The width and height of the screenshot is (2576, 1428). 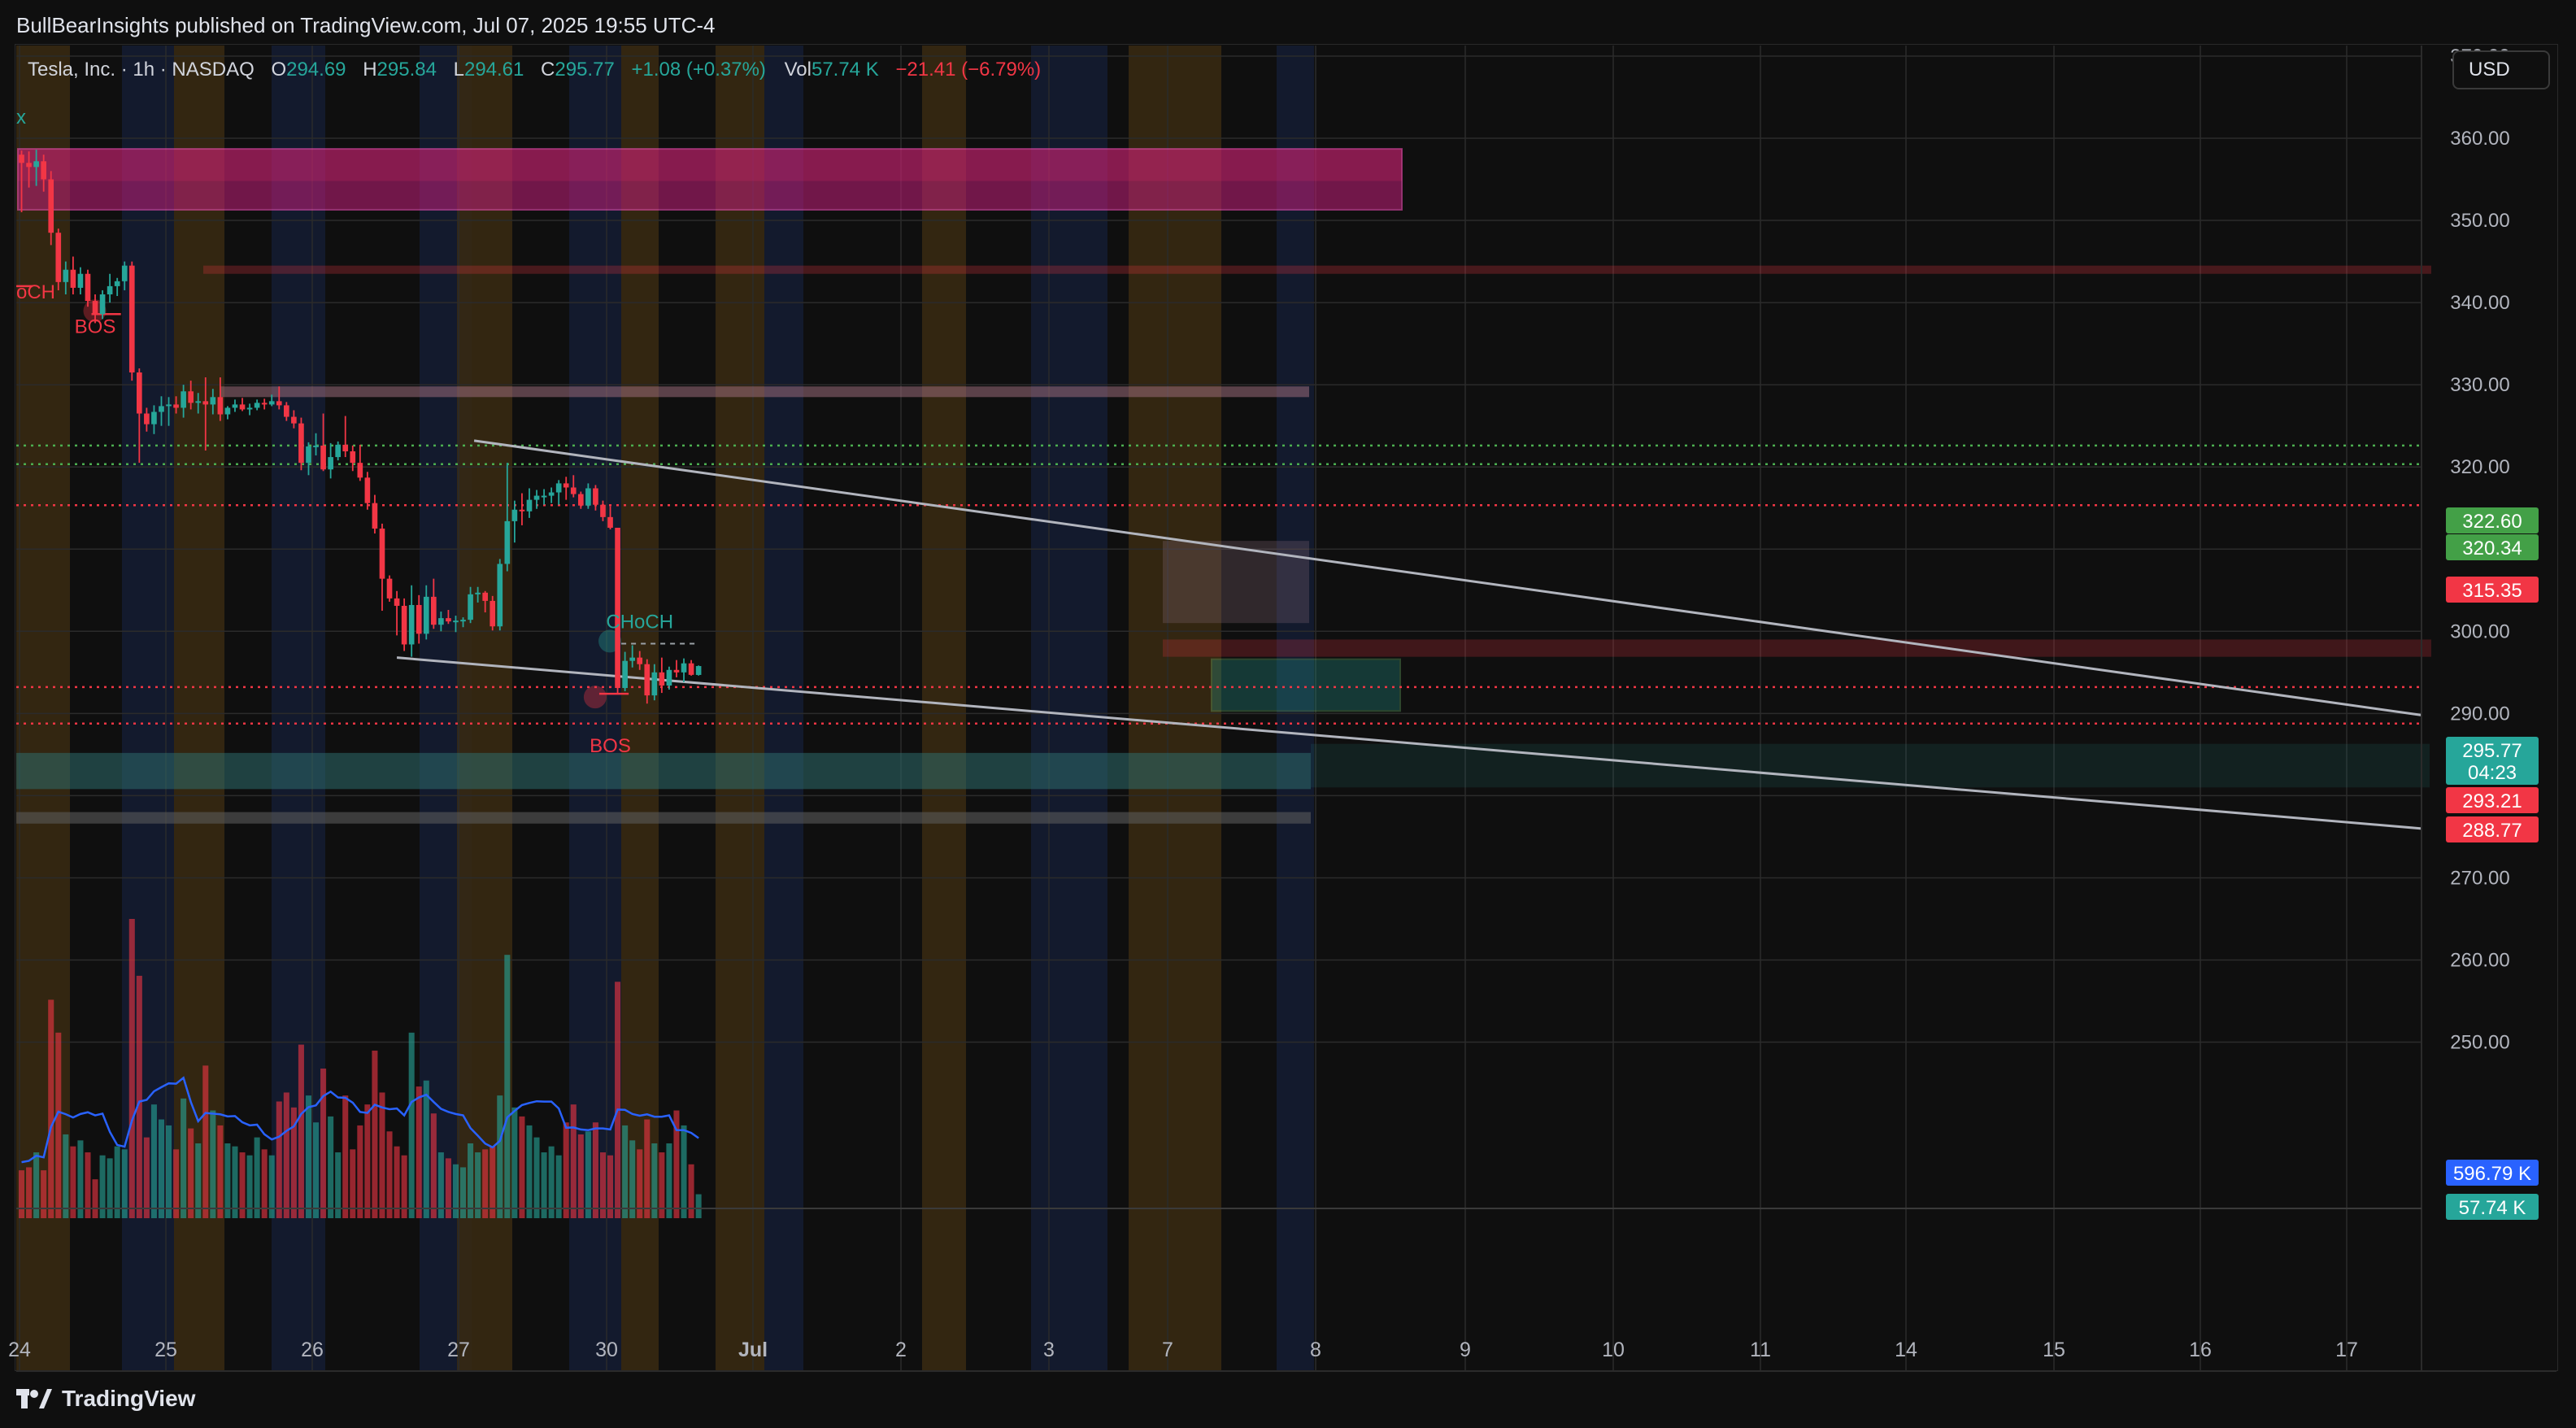 I want to click on price-axis-tick: 300.00, so click(x=2479, y=631).